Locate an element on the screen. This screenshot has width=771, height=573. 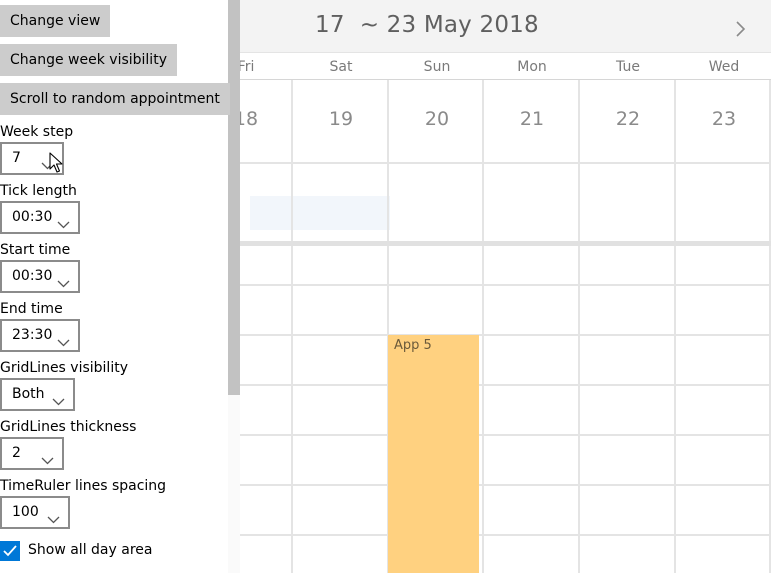
start-time-dropdown: 00:30 is located at coordinates (40, 276).